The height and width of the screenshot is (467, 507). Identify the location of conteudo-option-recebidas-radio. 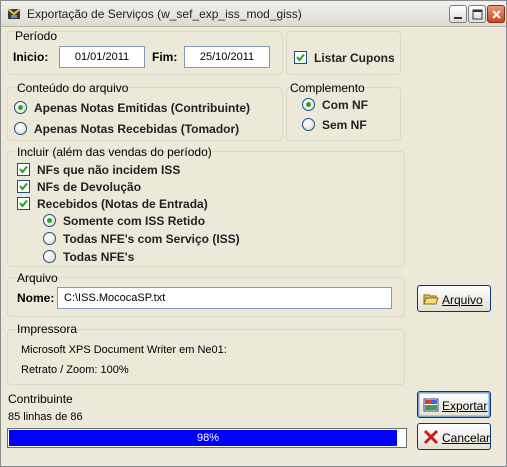
(20, 128).